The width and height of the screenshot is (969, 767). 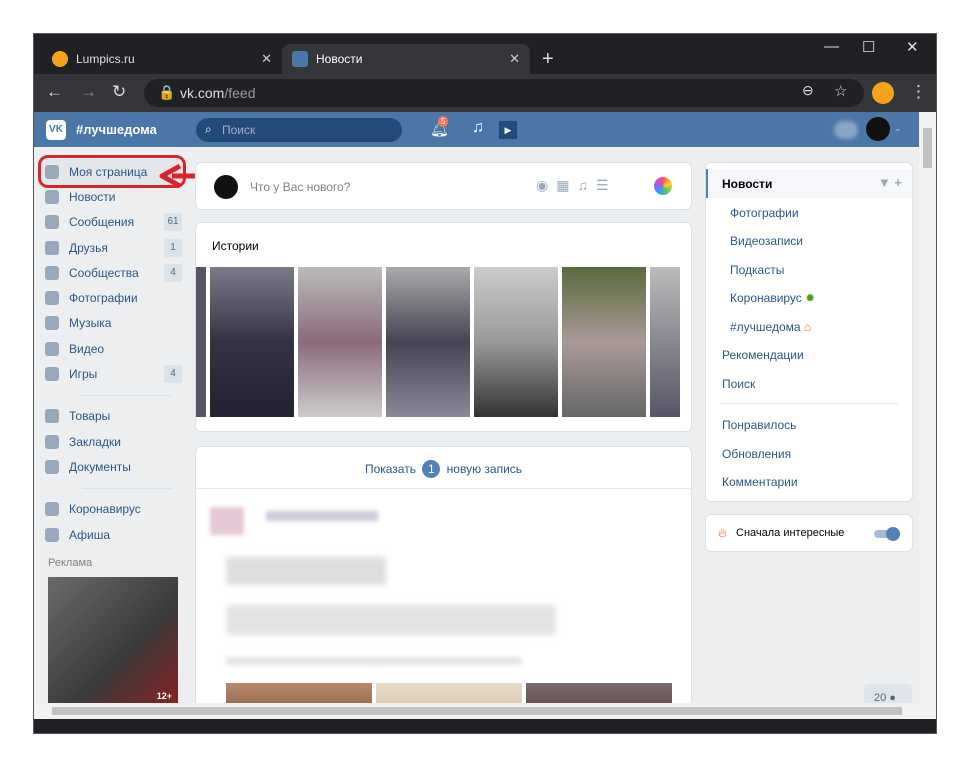 I want to click on interesting-first-toggle, so click(x=887, y=534).